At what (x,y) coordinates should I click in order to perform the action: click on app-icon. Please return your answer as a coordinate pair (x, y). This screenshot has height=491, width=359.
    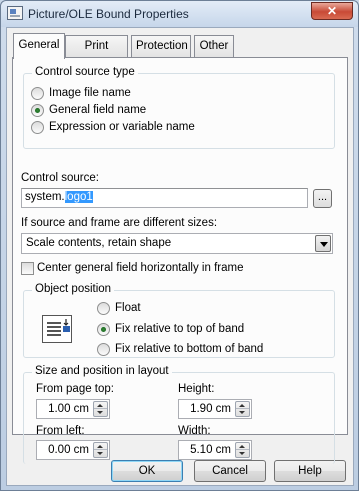
    Looking at the image, I should click on (15, 13).